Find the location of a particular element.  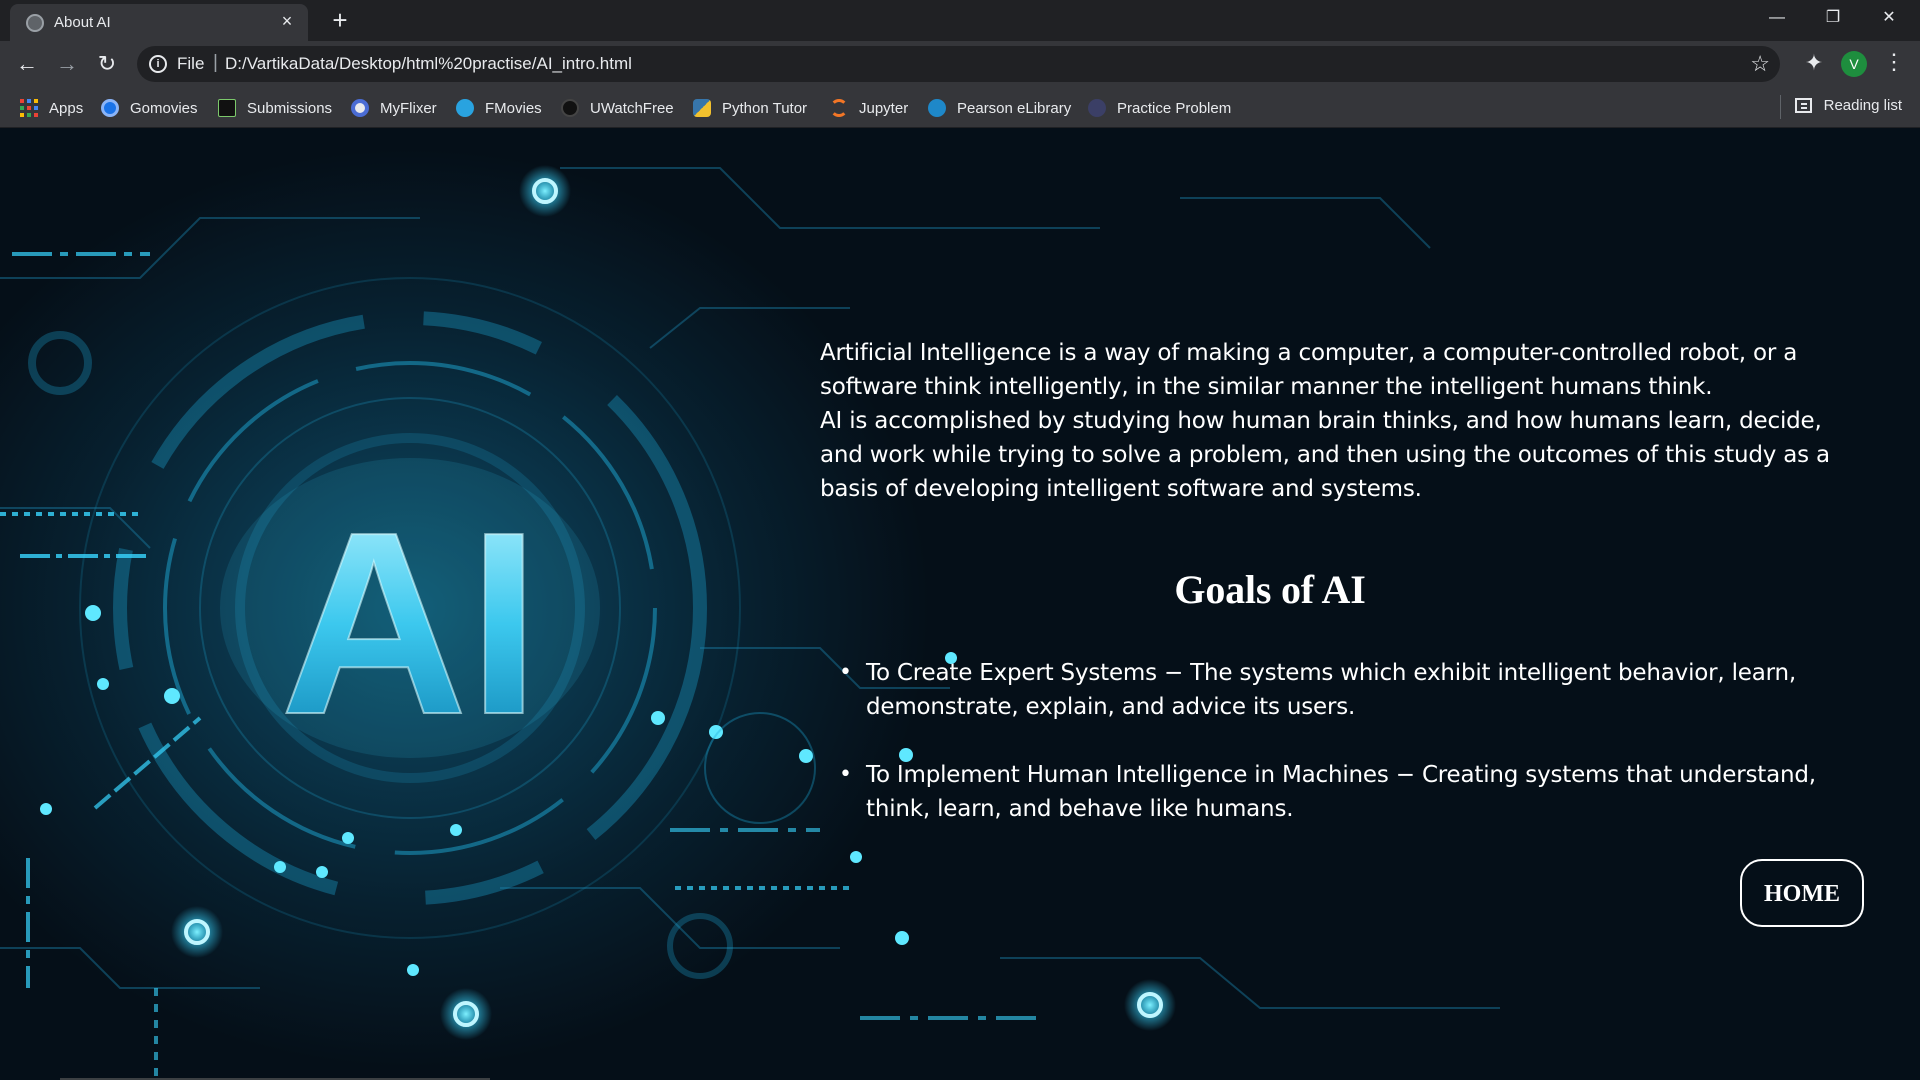

bookmark-label: UWatchFree is located at coordinates (632, 108).